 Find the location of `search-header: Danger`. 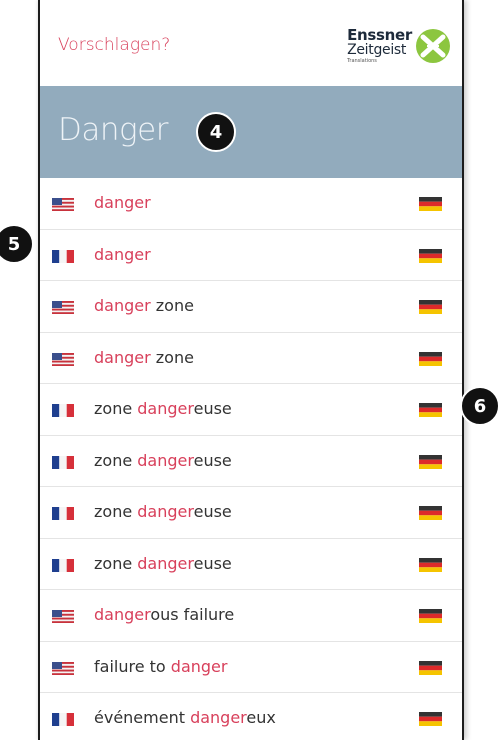

search-header: Danger is located at coordinates (251, 132).